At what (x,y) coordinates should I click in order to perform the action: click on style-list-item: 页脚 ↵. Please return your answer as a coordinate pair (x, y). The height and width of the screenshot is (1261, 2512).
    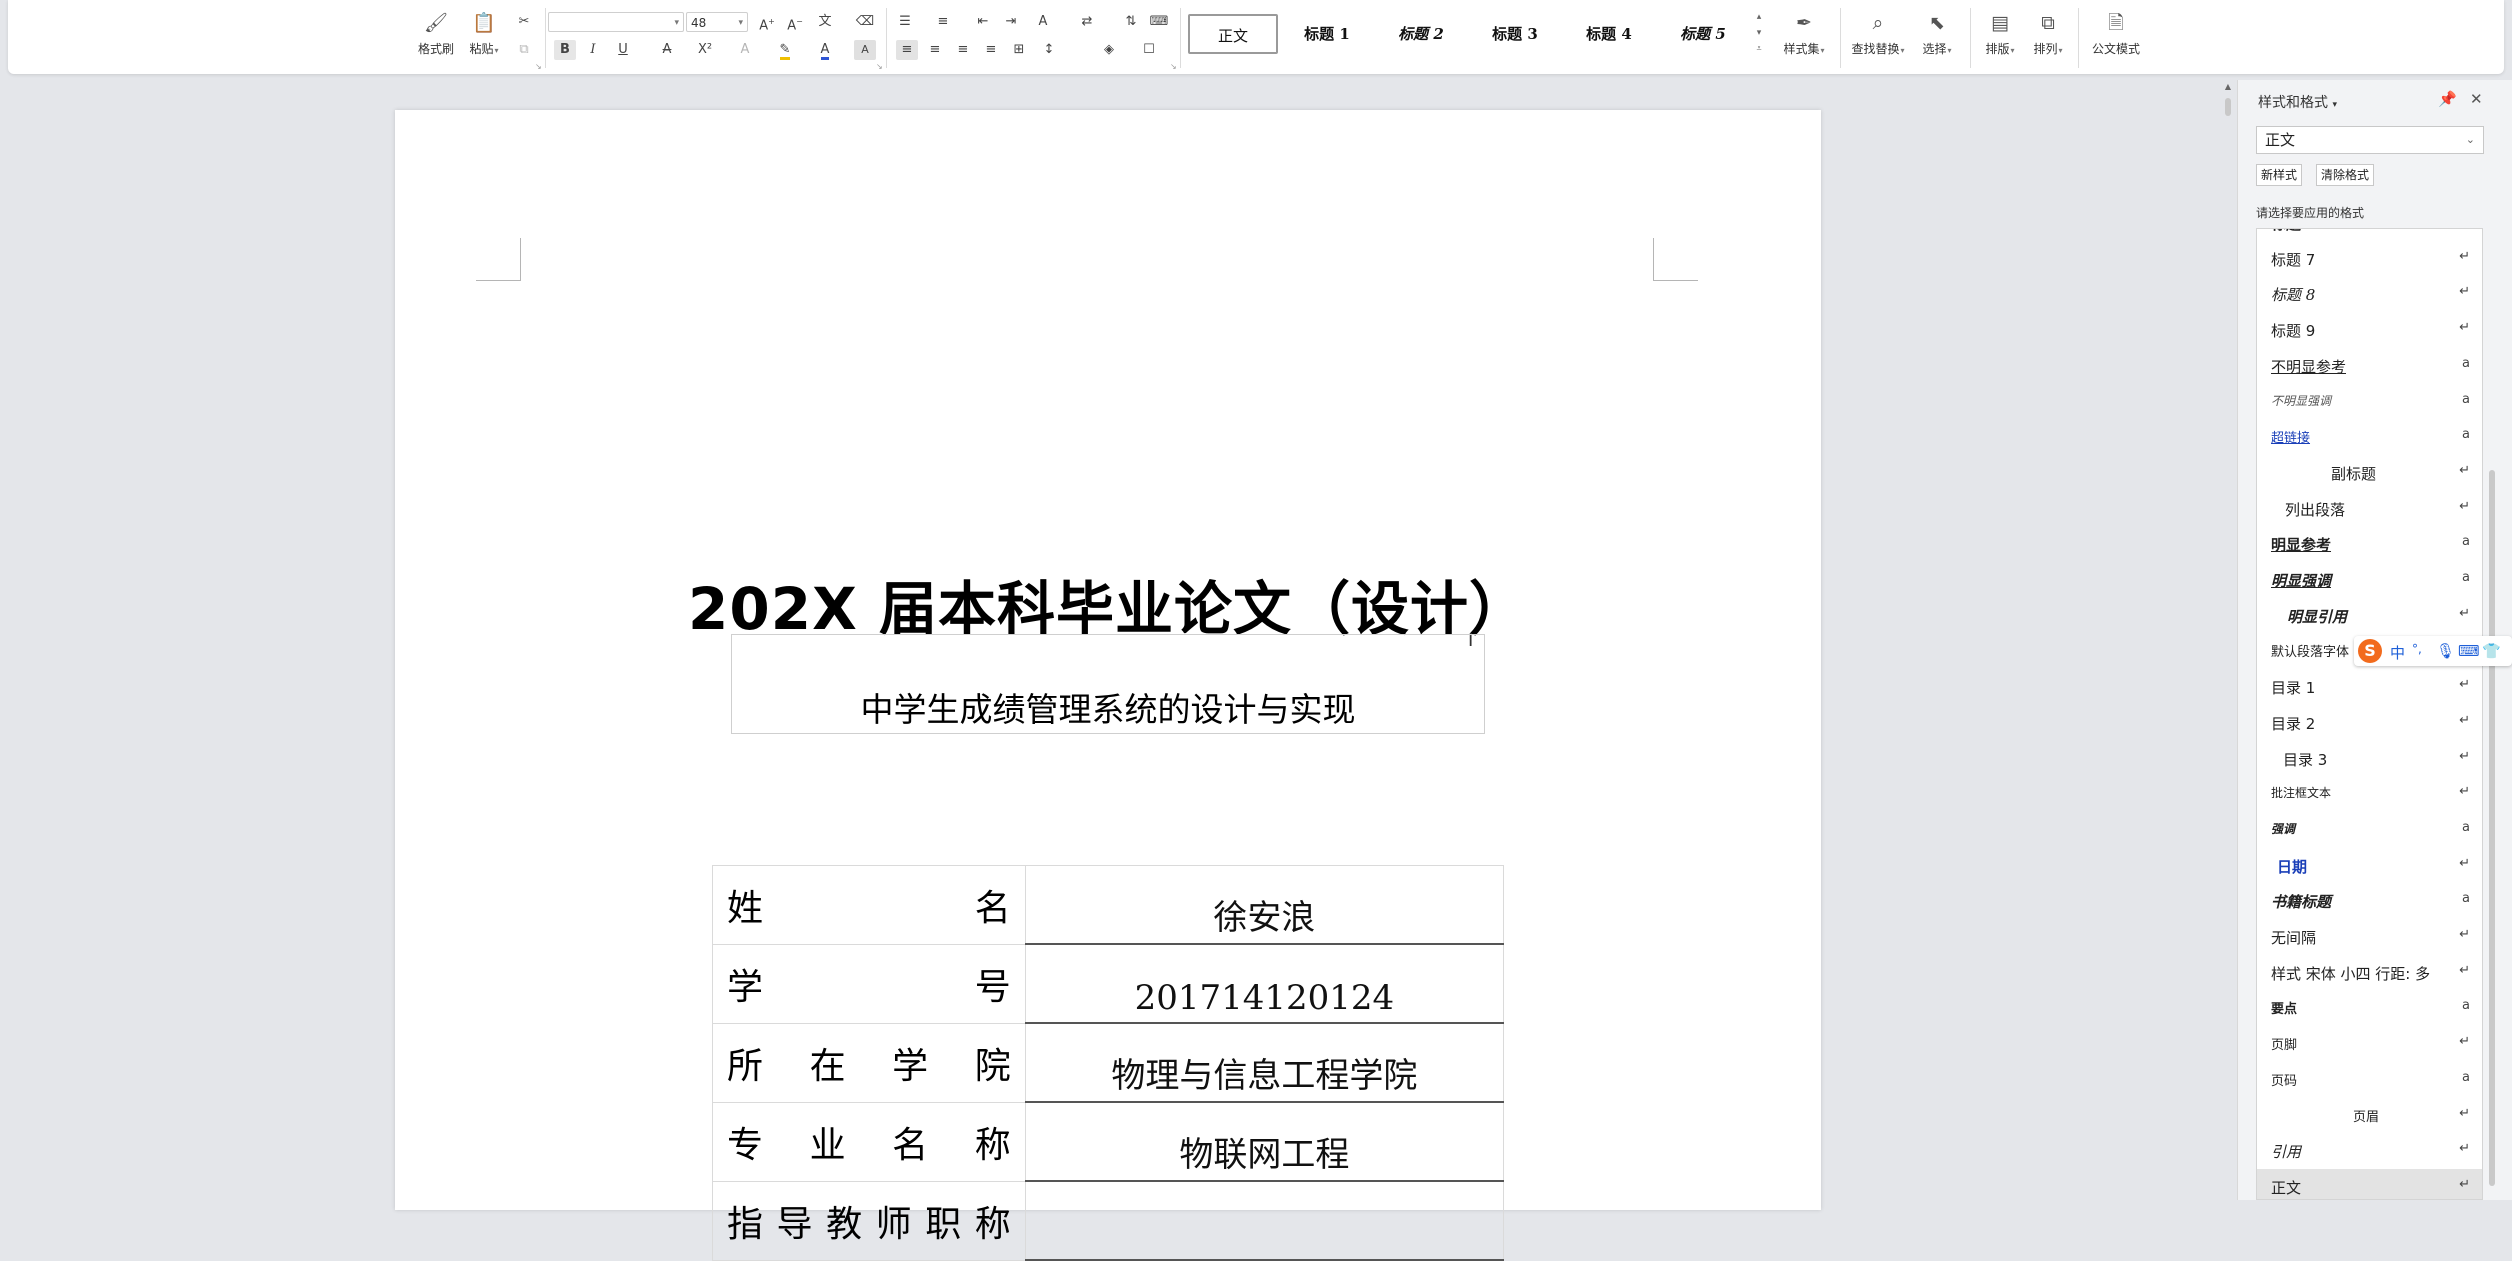
    Looking at the image, I should click on (2369, 1043).